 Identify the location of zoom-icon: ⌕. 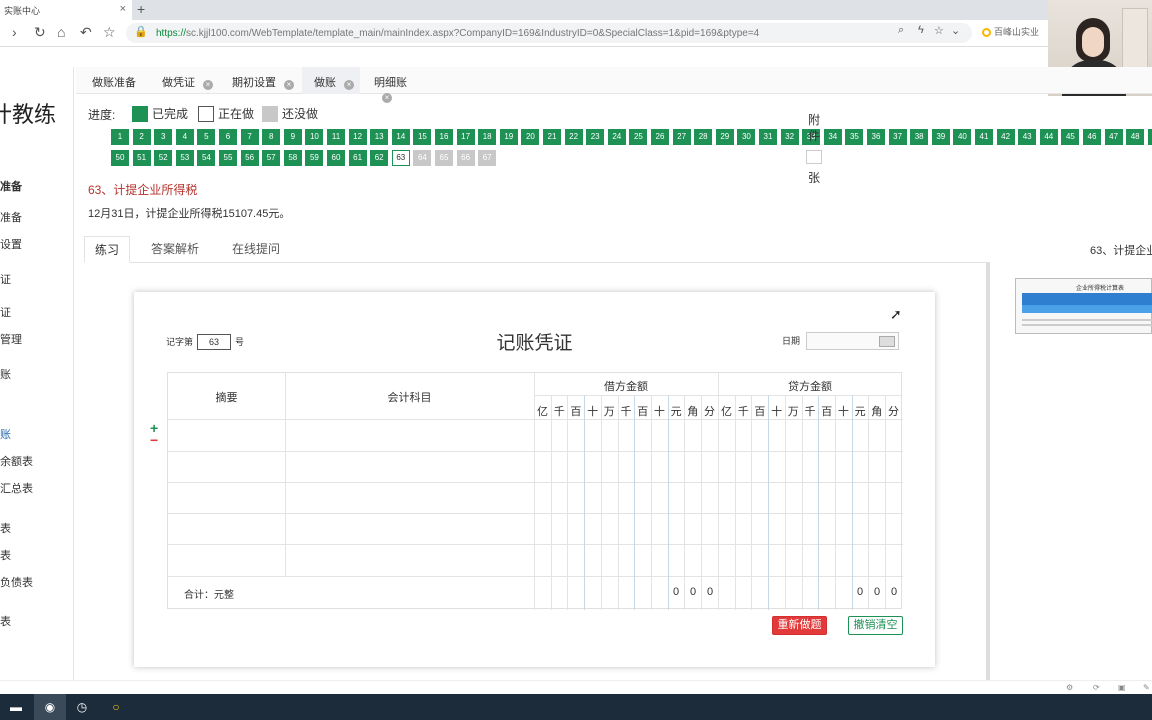
(901, 30).